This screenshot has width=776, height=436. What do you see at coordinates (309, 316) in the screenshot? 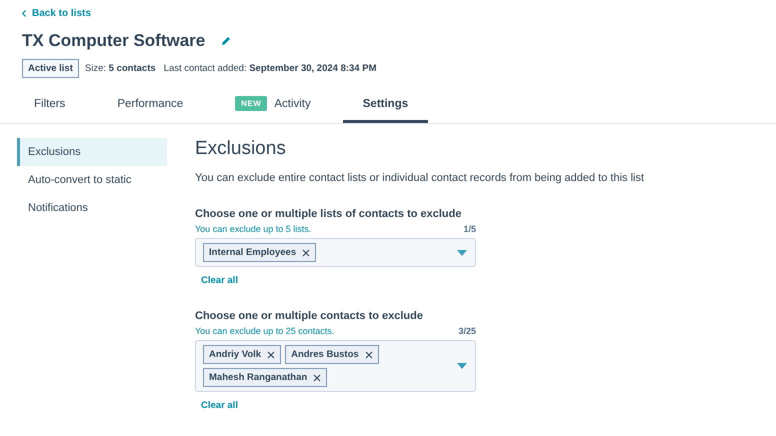
I see `field-label: Choose one or multiple contacts to exclude` at bounding box center [309, 316].